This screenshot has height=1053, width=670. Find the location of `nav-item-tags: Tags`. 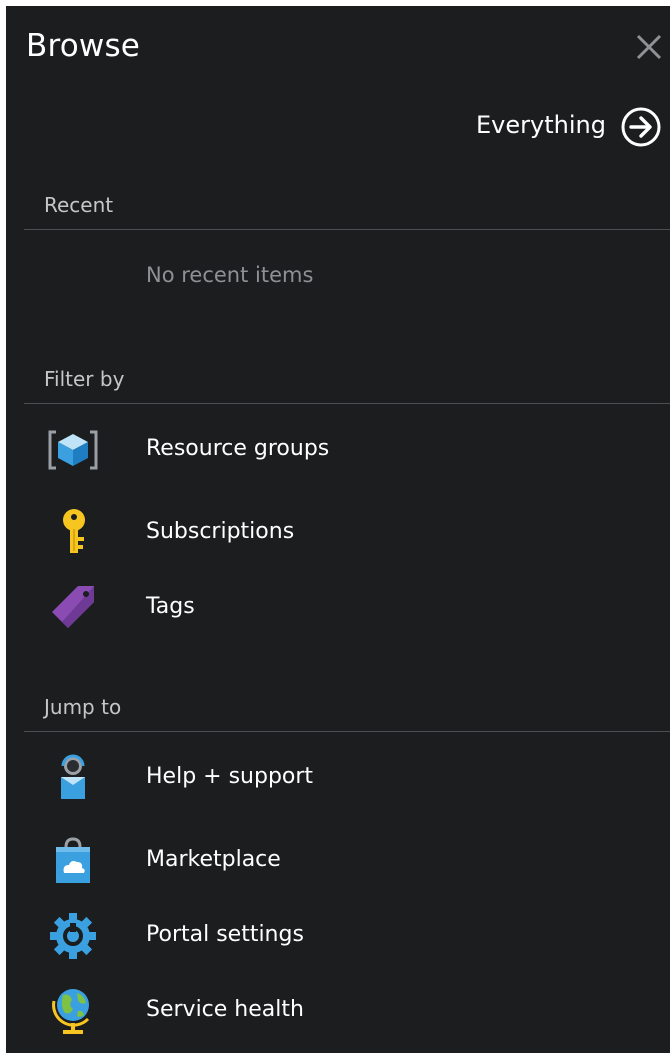

nav-item-tags: Tags is located at coordinates (347, 608).